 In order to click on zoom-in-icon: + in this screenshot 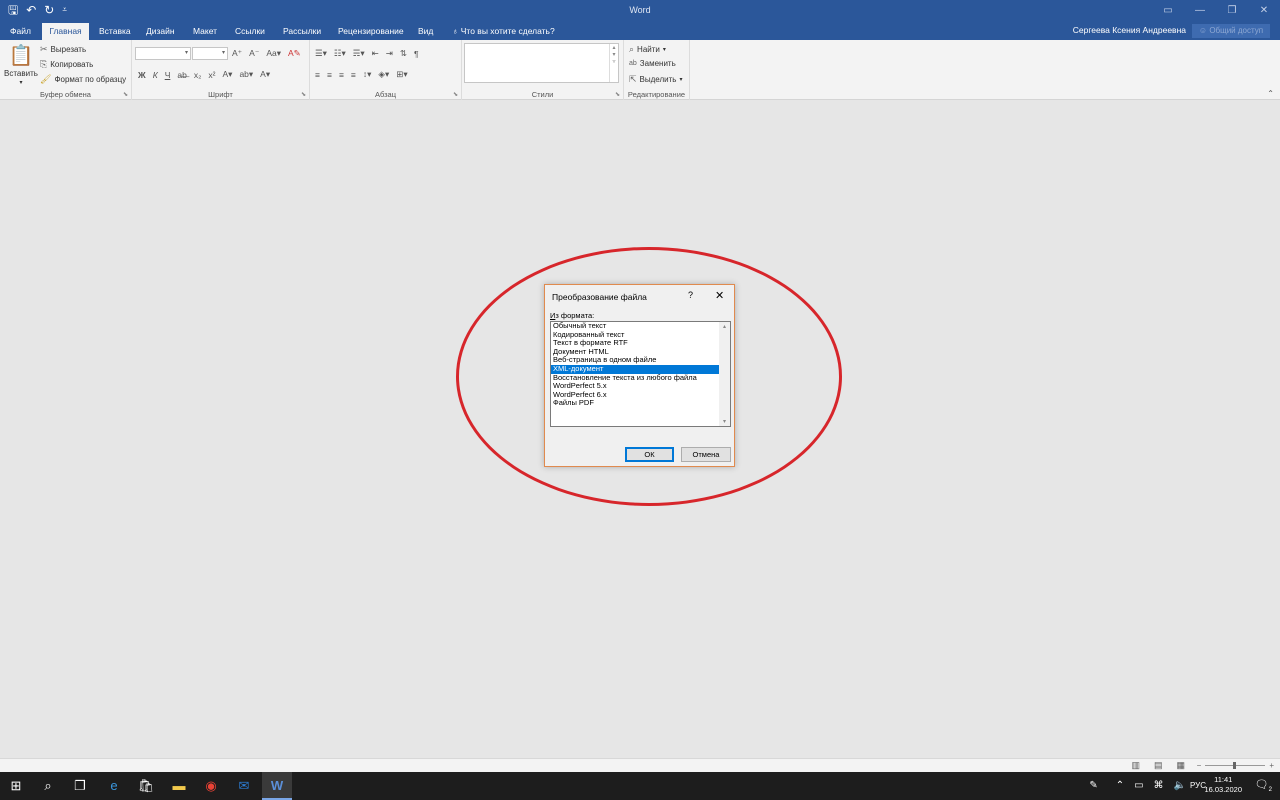, I will do `click(1271, 765)`.